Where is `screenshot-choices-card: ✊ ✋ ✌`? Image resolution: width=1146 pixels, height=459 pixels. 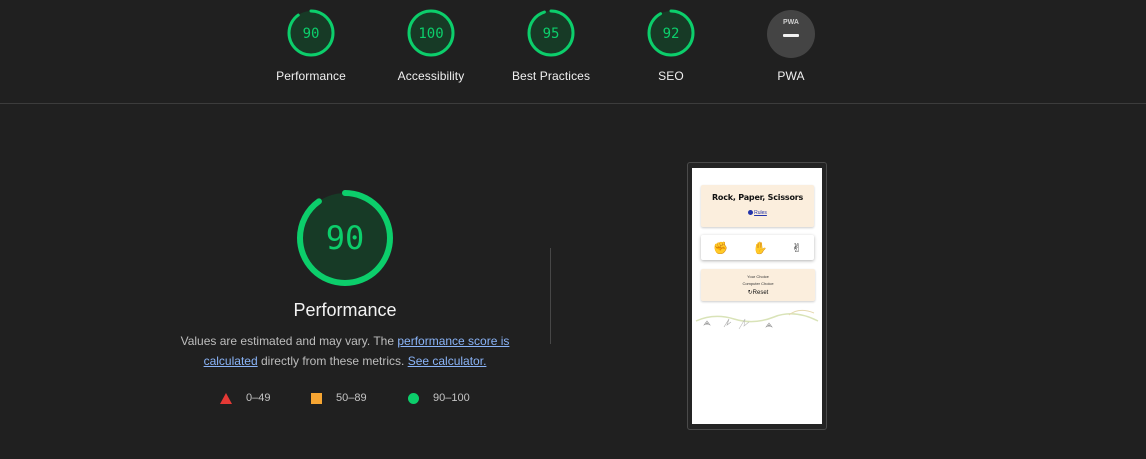
screenshot-choices-card: ✊ ✋ ✌ is located at coordinates (757, 247).